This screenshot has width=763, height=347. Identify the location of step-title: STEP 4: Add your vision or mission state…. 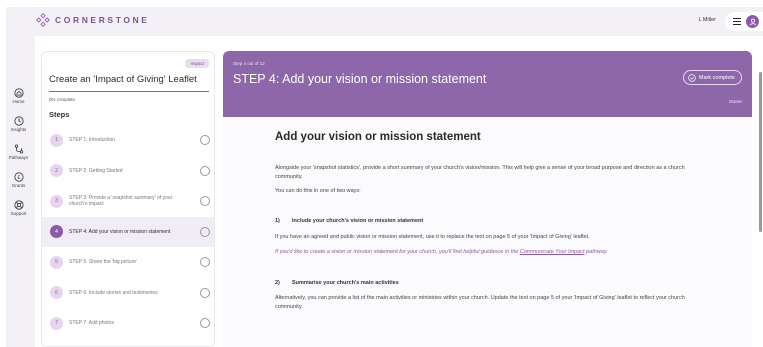
(360, 79).